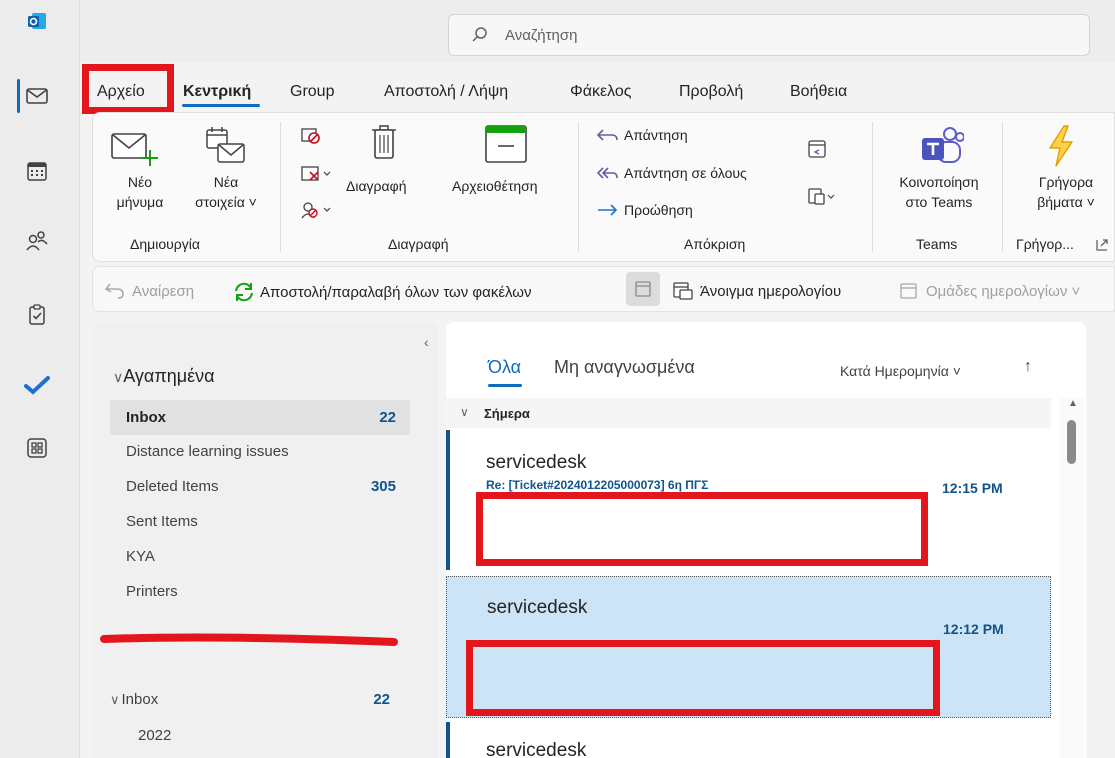 This screenshot has width=1115, height=758. I want to click on tab-help: Βοήθεια, so click(818, 92).